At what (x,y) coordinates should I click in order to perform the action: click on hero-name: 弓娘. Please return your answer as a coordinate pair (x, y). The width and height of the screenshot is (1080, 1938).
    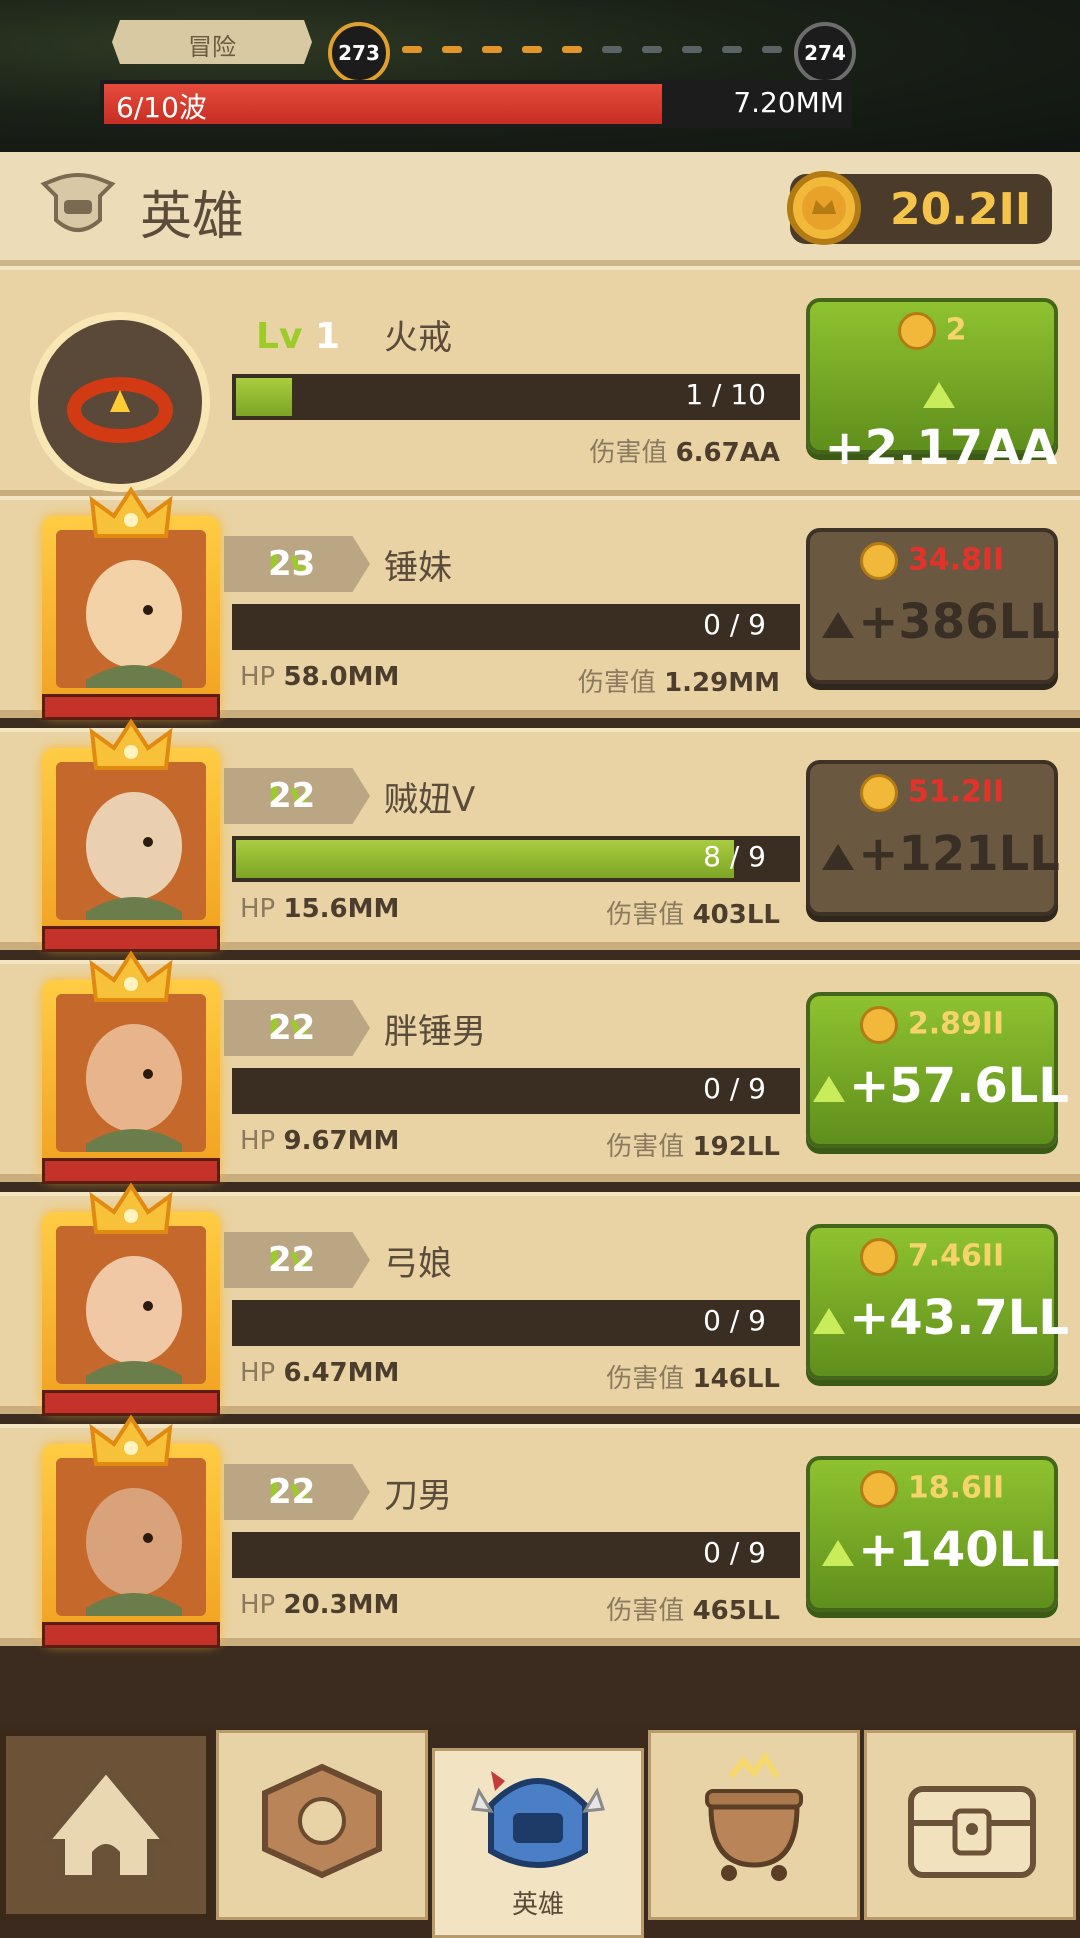
    Looking at the image, I should click on (418, 1264).